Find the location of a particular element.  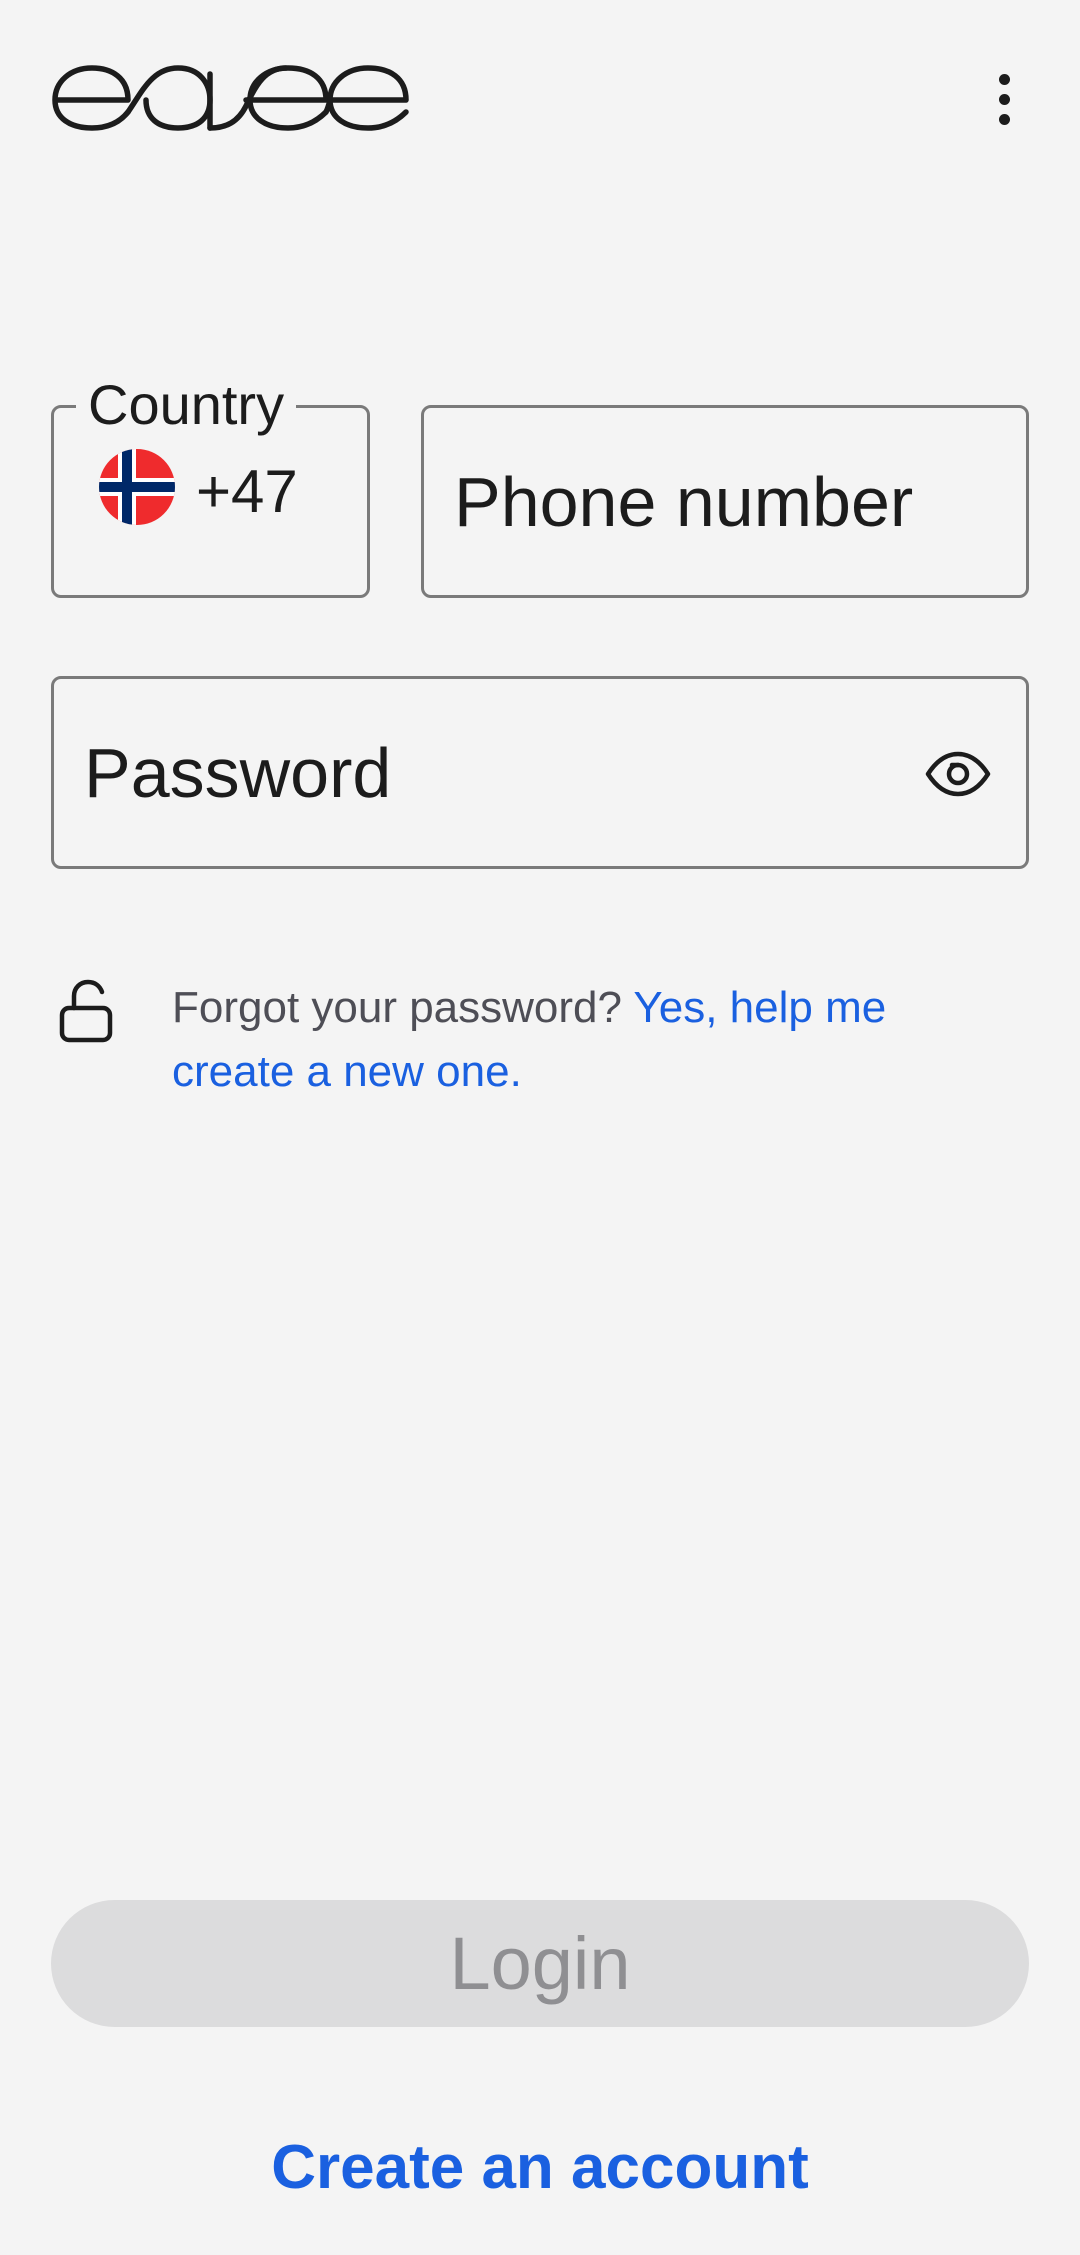

country-selector: Country +47 is located at coordinates (210, 485).